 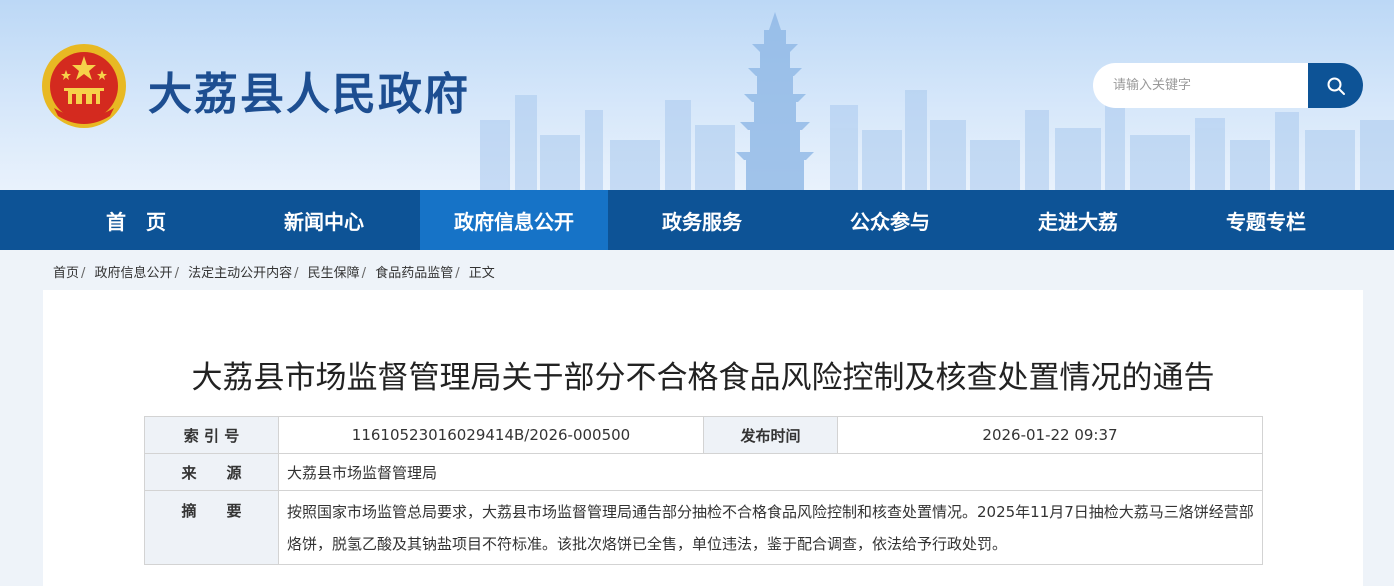 What do you see at coordinates (134, 273) in the screenshot?
I see `breadcrumb-link-gov-info: 政府信息公开` at bounding box center [134, 273].